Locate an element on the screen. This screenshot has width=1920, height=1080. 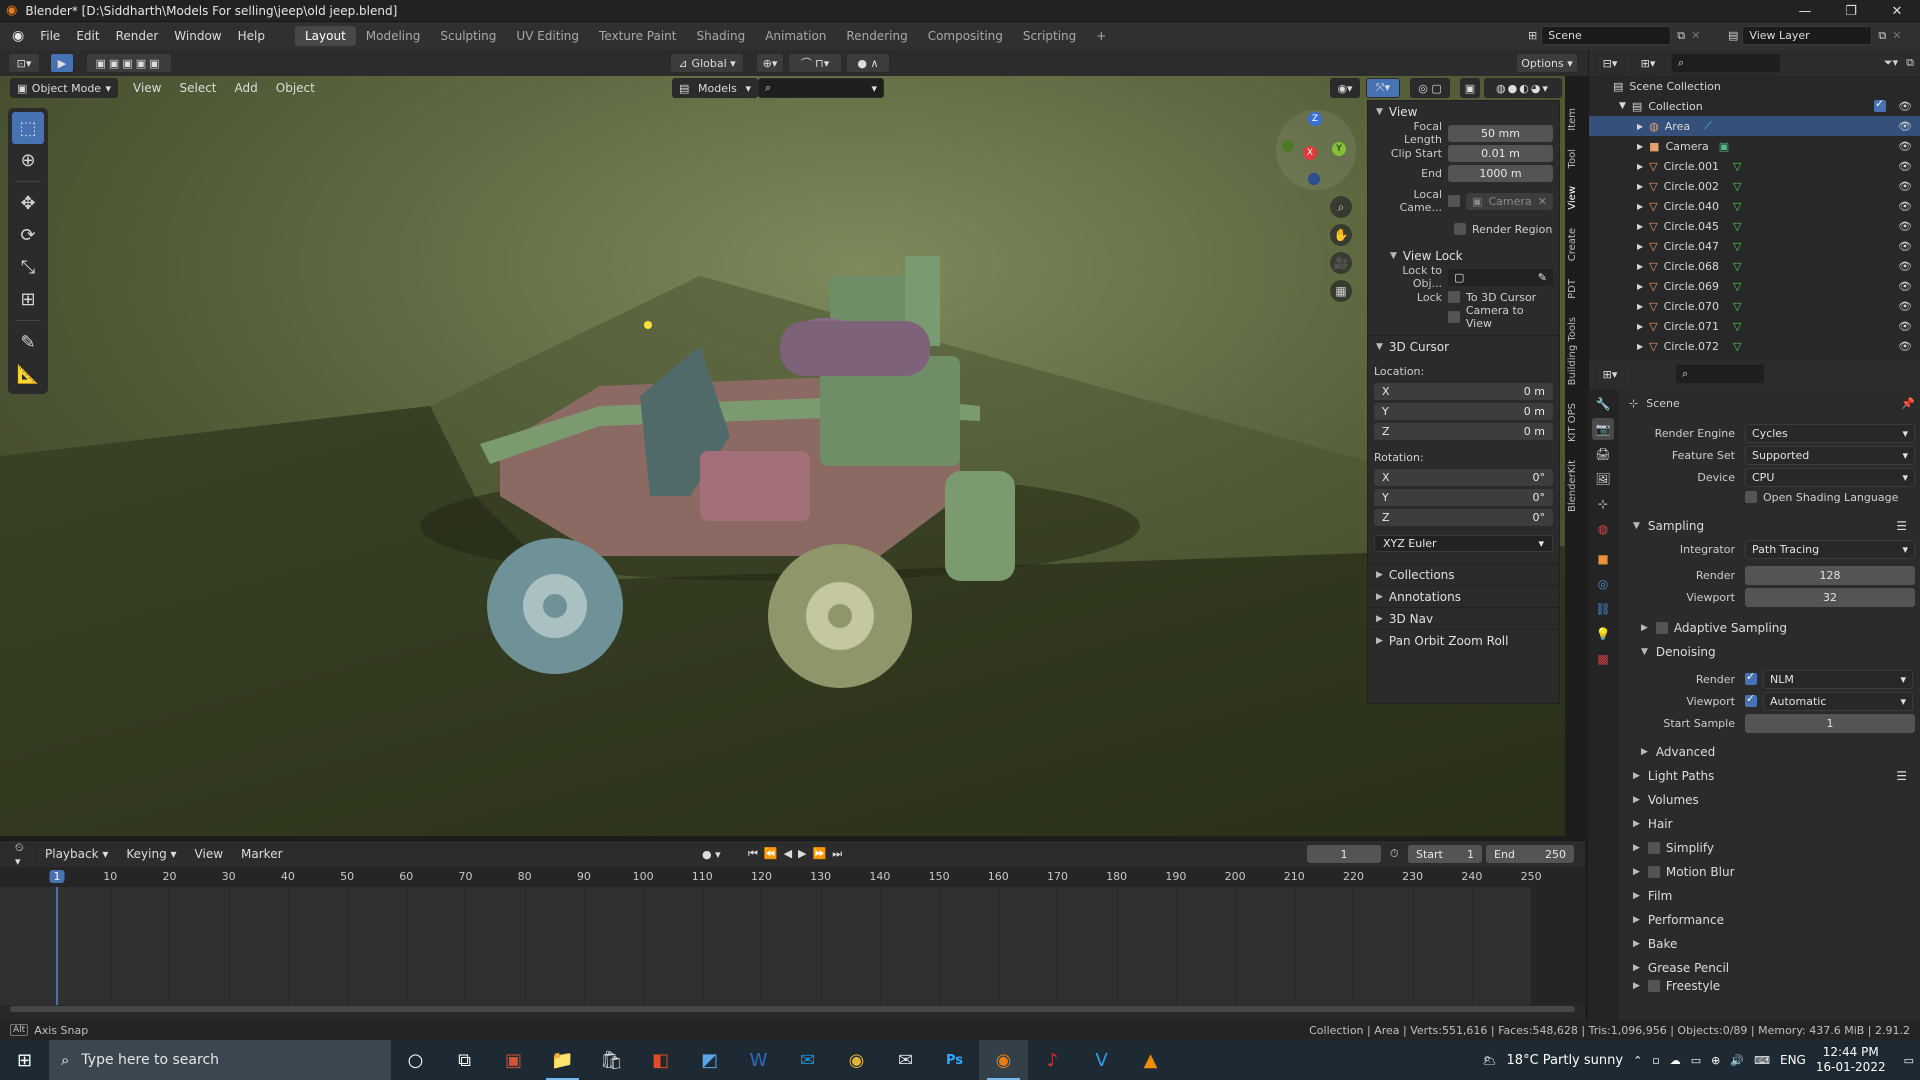
menu-object: Object is located at coordinates (295, 88).